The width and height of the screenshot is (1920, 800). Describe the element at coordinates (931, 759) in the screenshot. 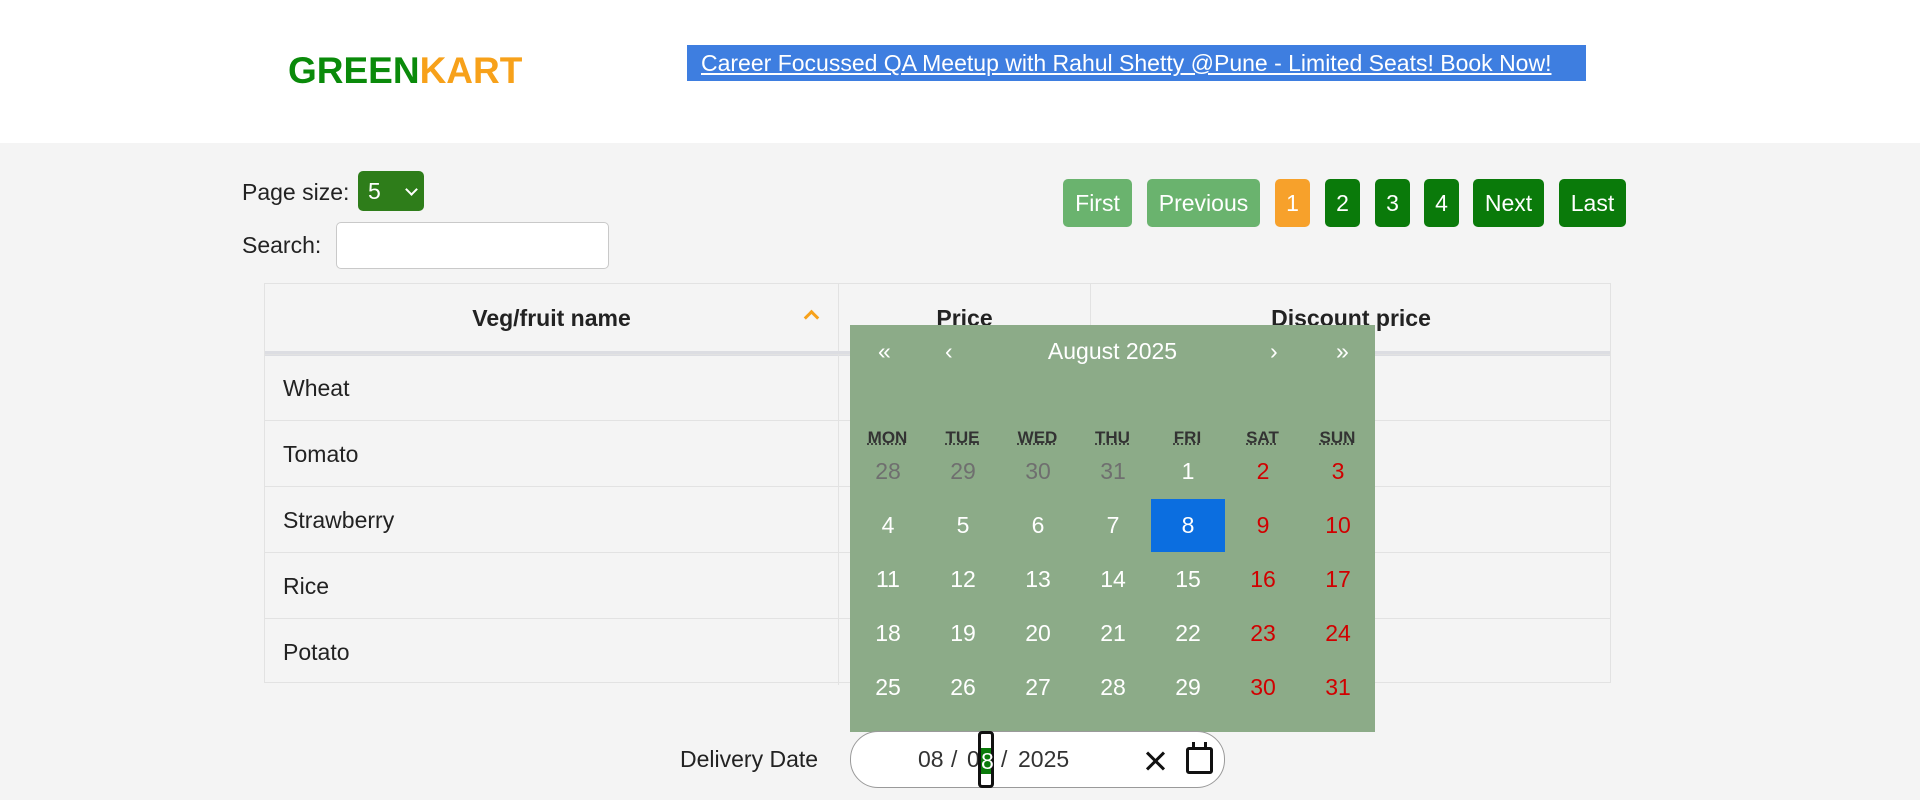

I see `date-month-segment: 08` at that location.